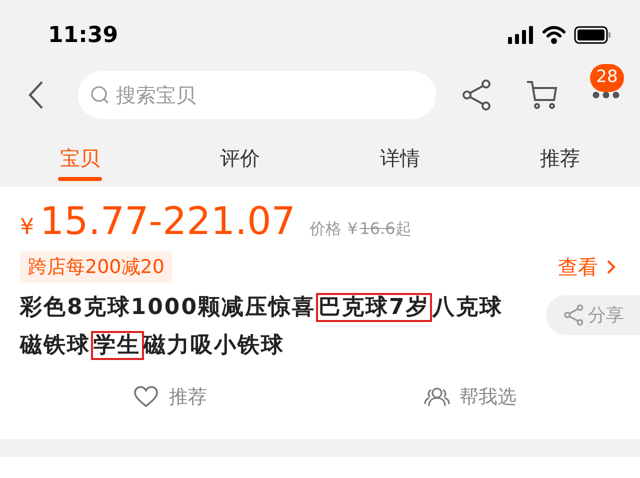 Image resolution: width=640 pixels, height=478 pixels. I want to click on action-button: 推荐, so click(170, 397).